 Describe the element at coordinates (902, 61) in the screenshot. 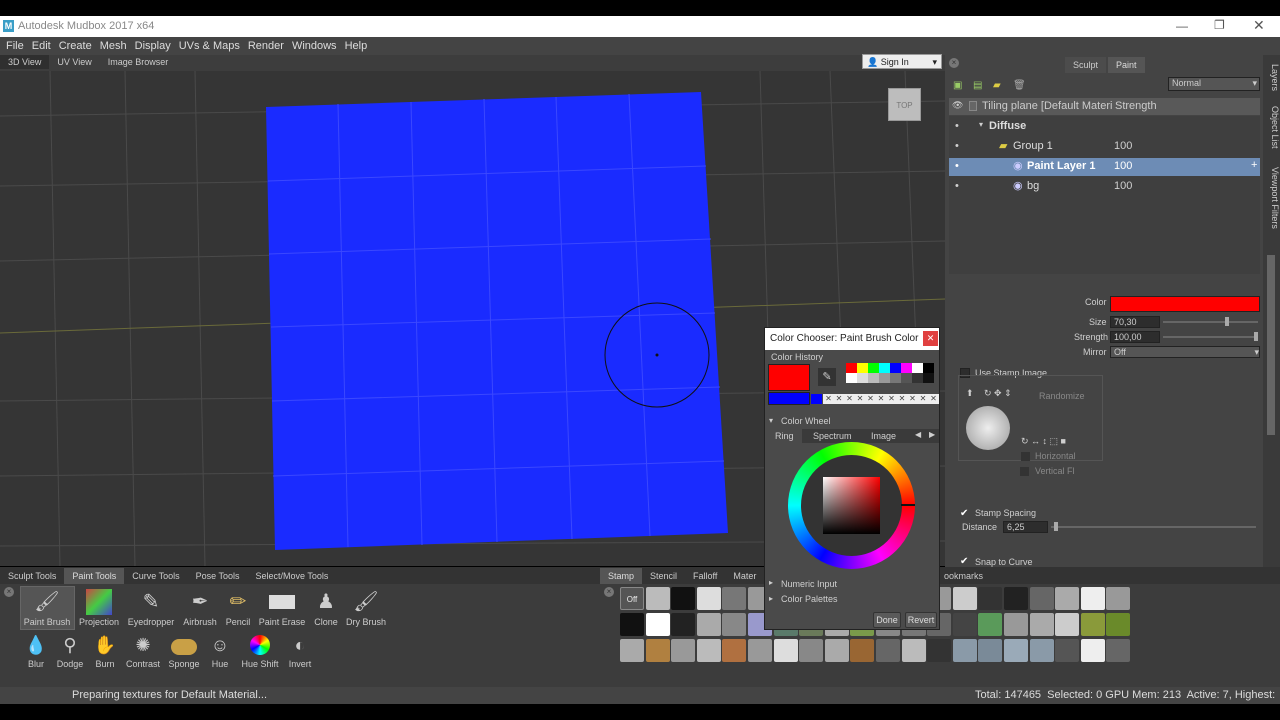

I see `sign-in-button: 👤 Sign In ▾` at that location.